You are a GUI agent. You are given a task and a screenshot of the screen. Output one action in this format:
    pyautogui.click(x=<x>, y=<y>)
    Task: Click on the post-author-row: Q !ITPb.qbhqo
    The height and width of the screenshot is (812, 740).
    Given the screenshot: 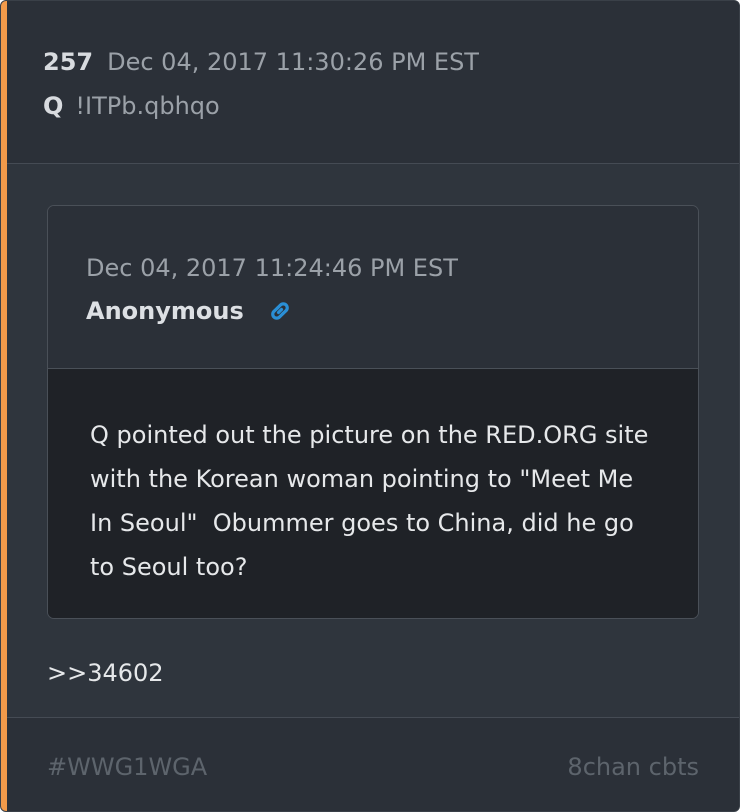 What is the action you would take?
    pyautogui.click(x=131, y=106)
    